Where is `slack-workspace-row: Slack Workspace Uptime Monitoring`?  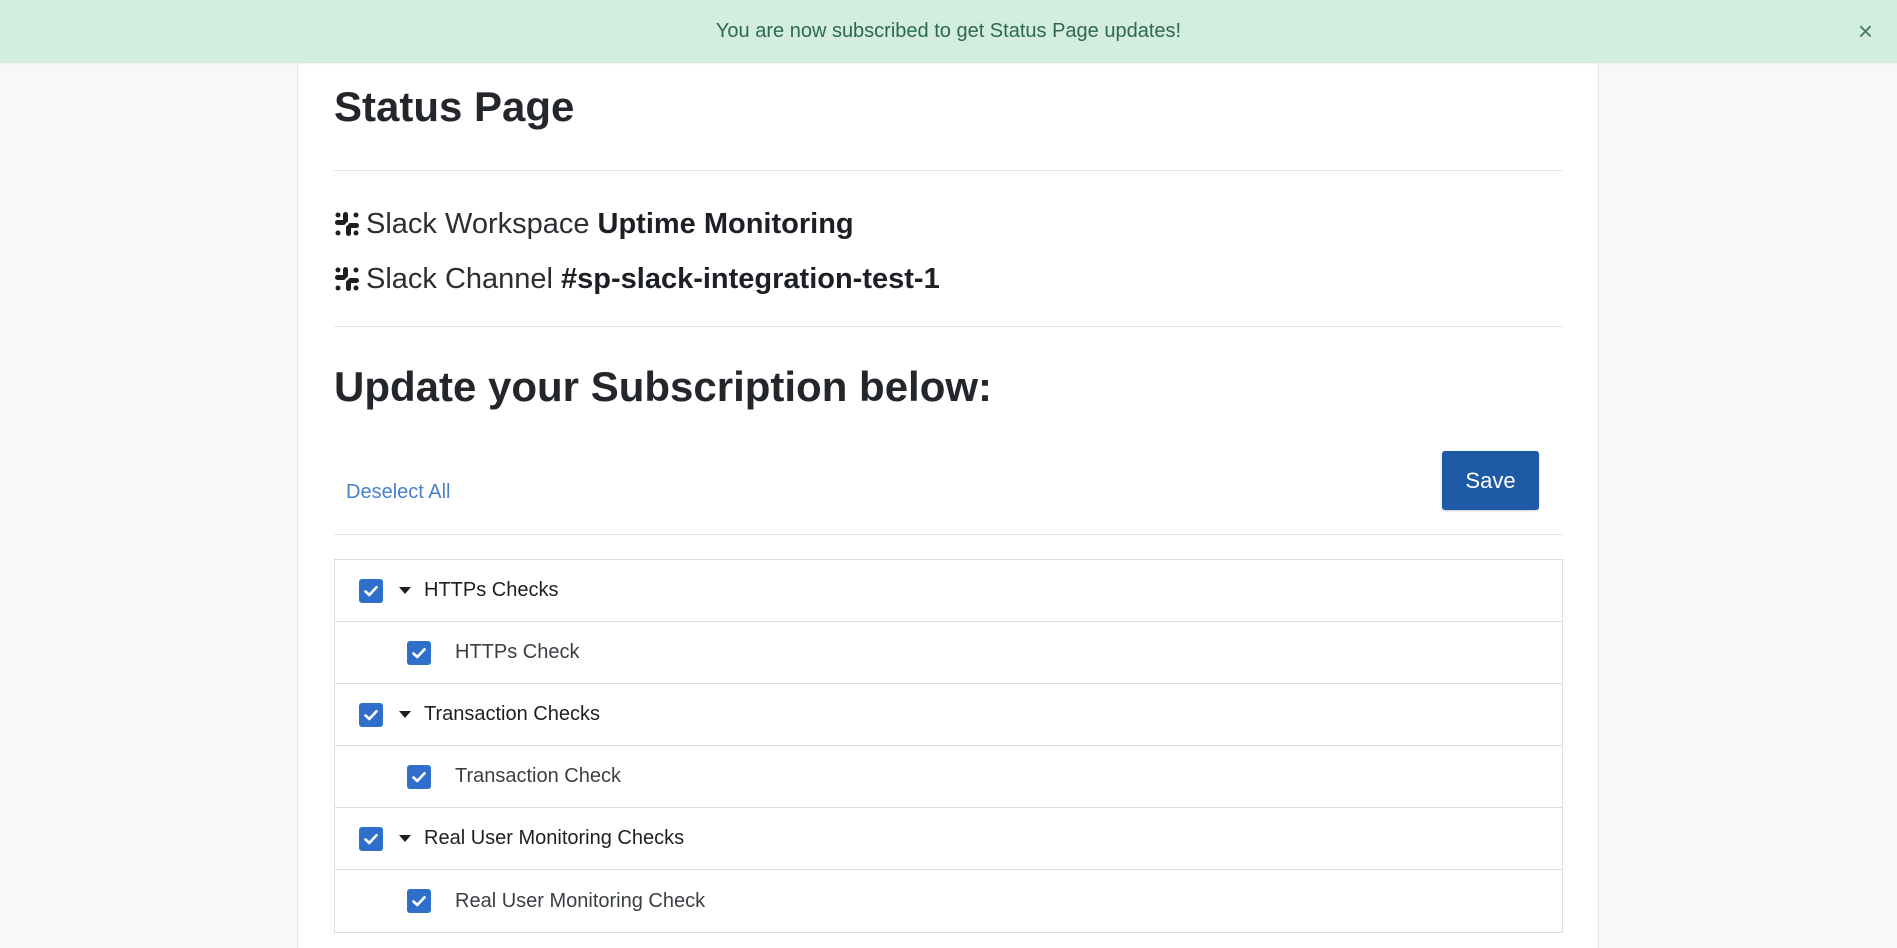 slack-workspace-row: Slack Workspace Uptime Monitoring is located at coordinates (594, 224).